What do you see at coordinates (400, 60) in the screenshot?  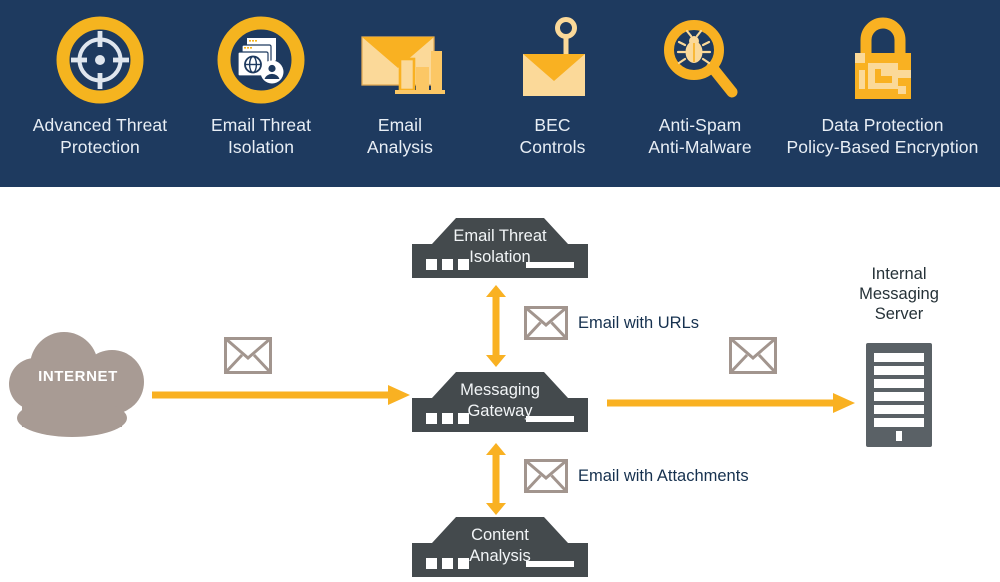 I see `envelope-bar-chart-icon` at bounding box center [400, 60].